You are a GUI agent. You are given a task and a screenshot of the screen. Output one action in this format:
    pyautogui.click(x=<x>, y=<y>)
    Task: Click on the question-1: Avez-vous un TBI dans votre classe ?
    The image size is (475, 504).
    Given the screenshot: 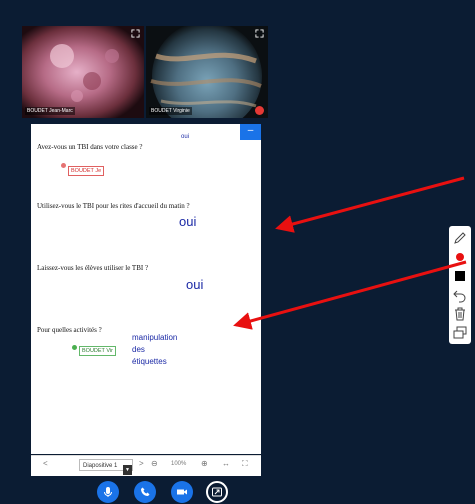 What is the action you would take?
    pyautogui.click(x=90, y=147)
    